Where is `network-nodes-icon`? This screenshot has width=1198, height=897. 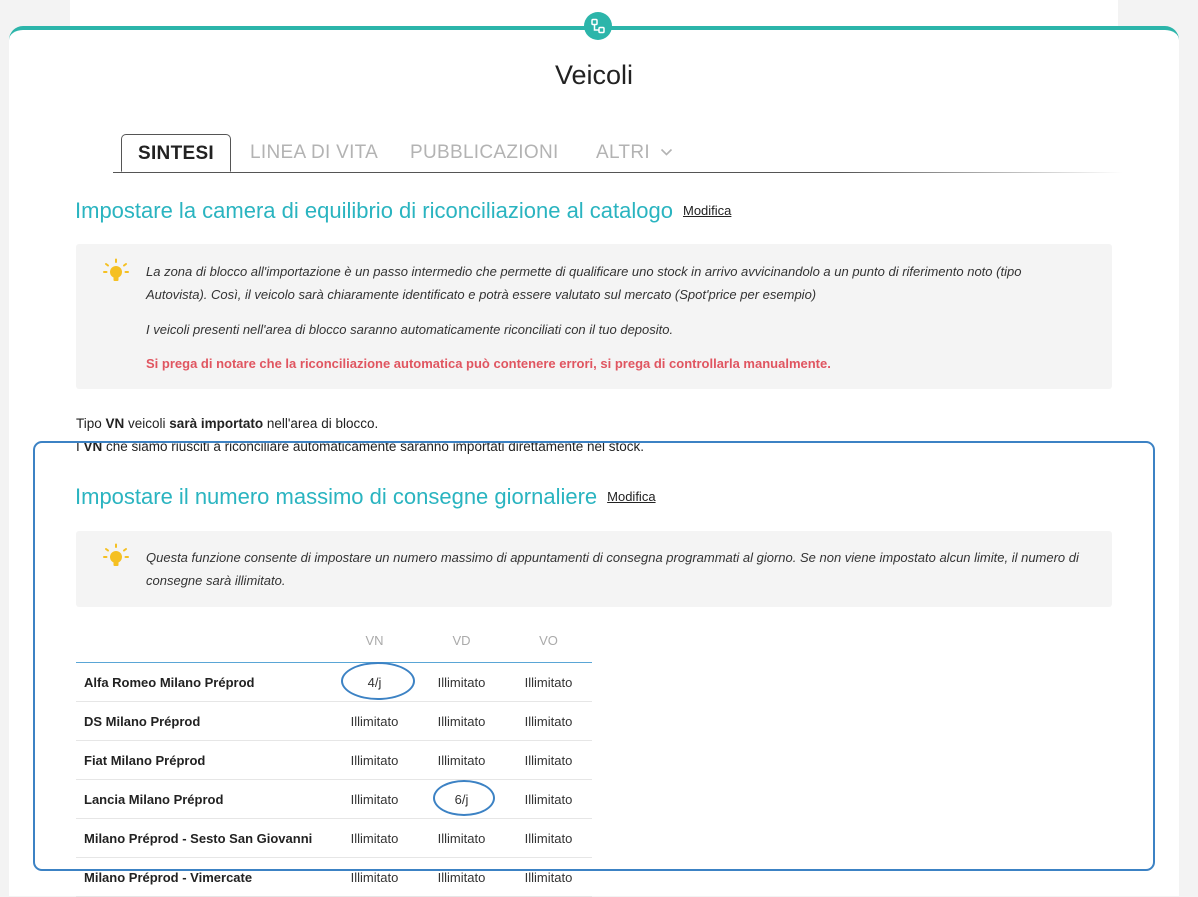
network-nodes-icon is located at coordinates (598, 26).